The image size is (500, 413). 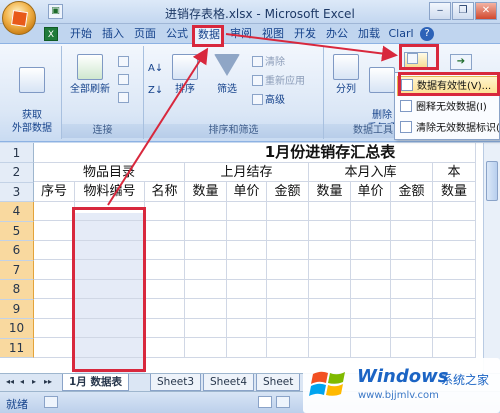 What do you see at coordinates (17, 212) in the screenshot?
I see `row-header: 4` at bounding box center [17, 212].